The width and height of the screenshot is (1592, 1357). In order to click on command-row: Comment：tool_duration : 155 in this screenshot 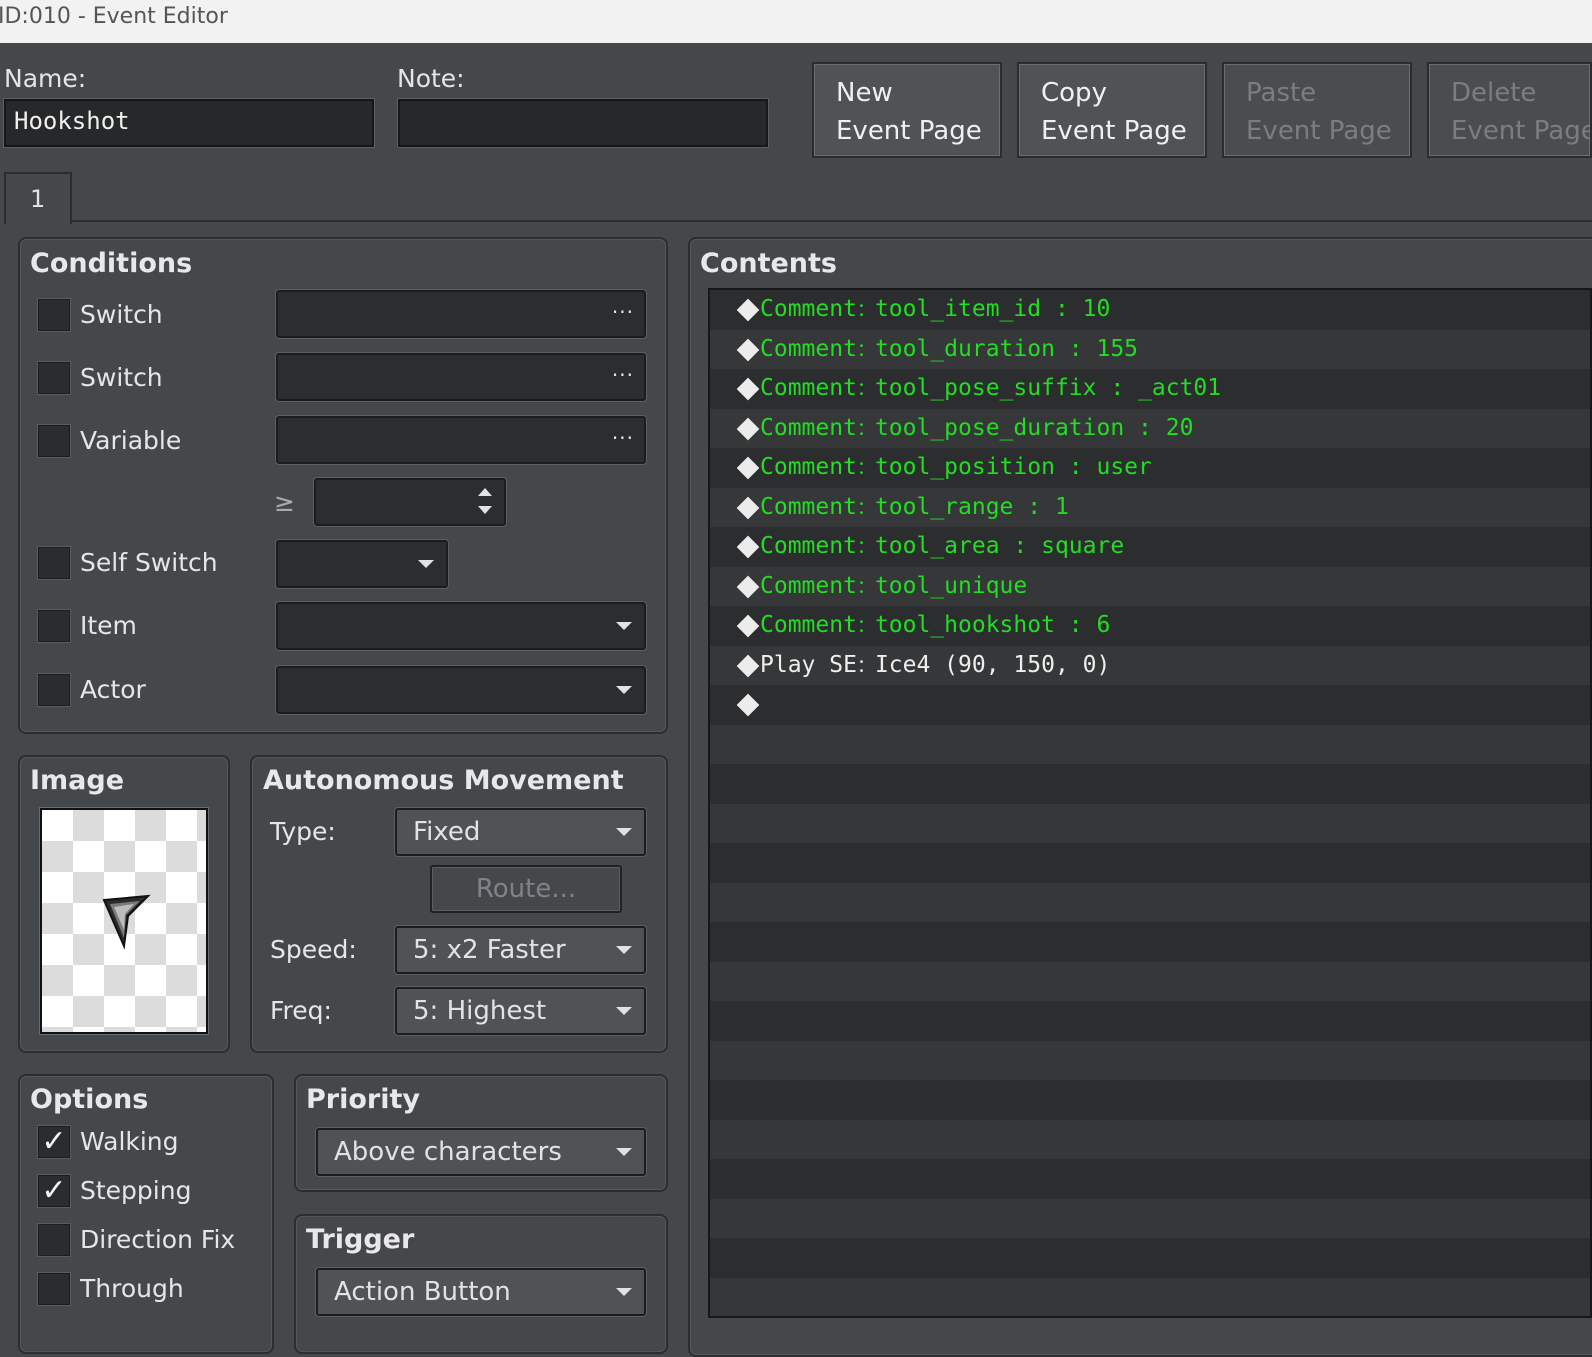, I will do `click(1150, 349)`.